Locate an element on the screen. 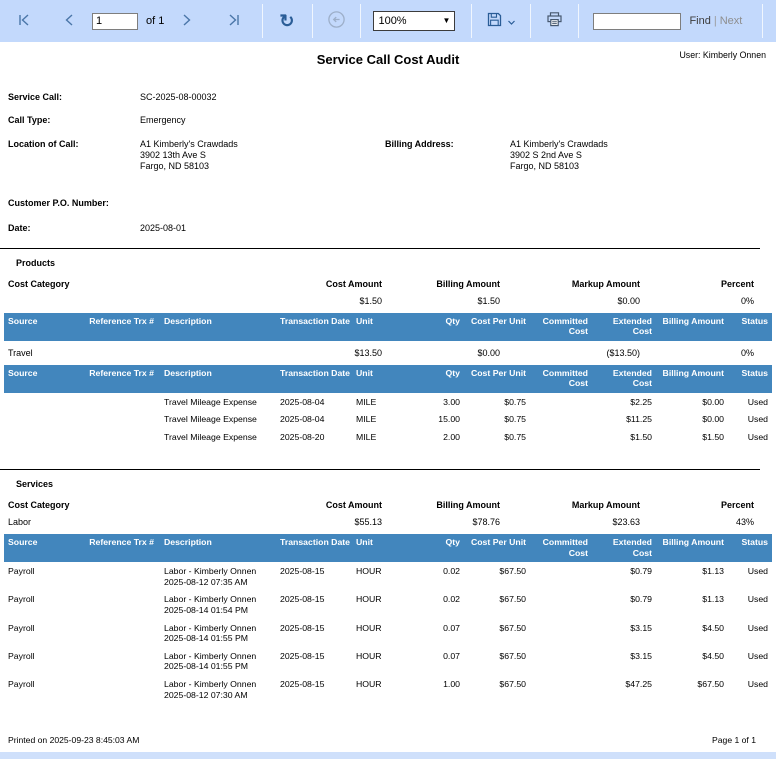 This screenshot has height=759, width=776. detail-cell: 0.02 is located at coordinates (451, 571).